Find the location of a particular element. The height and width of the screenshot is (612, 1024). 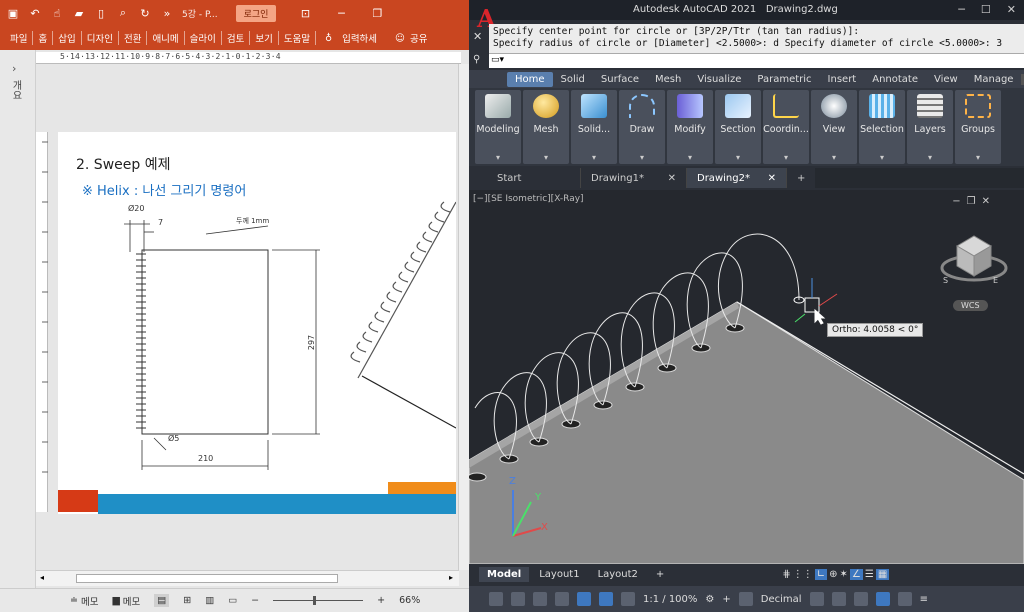

hardware-acceleration-icon is located at coordinates (882, 599).